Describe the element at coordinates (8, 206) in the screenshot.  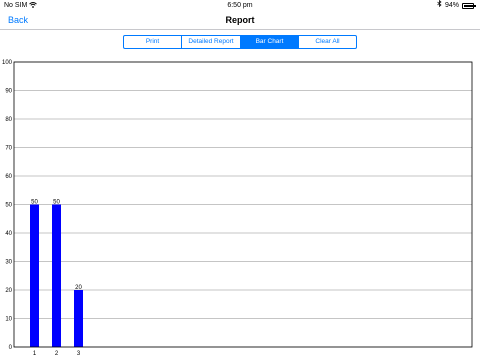
I see `y-tick-label: 50` at that location.